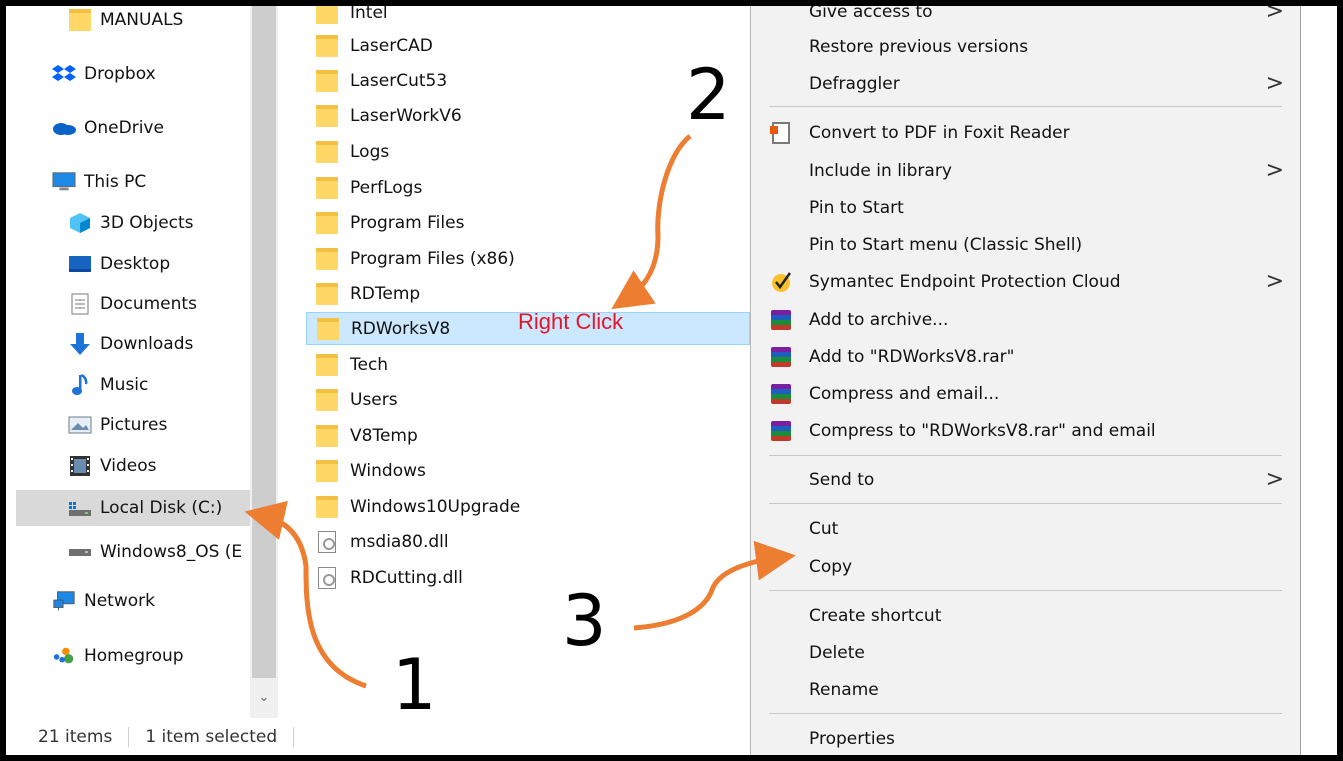  I want to click on nav-item-label: Documents, so click(148, 304).